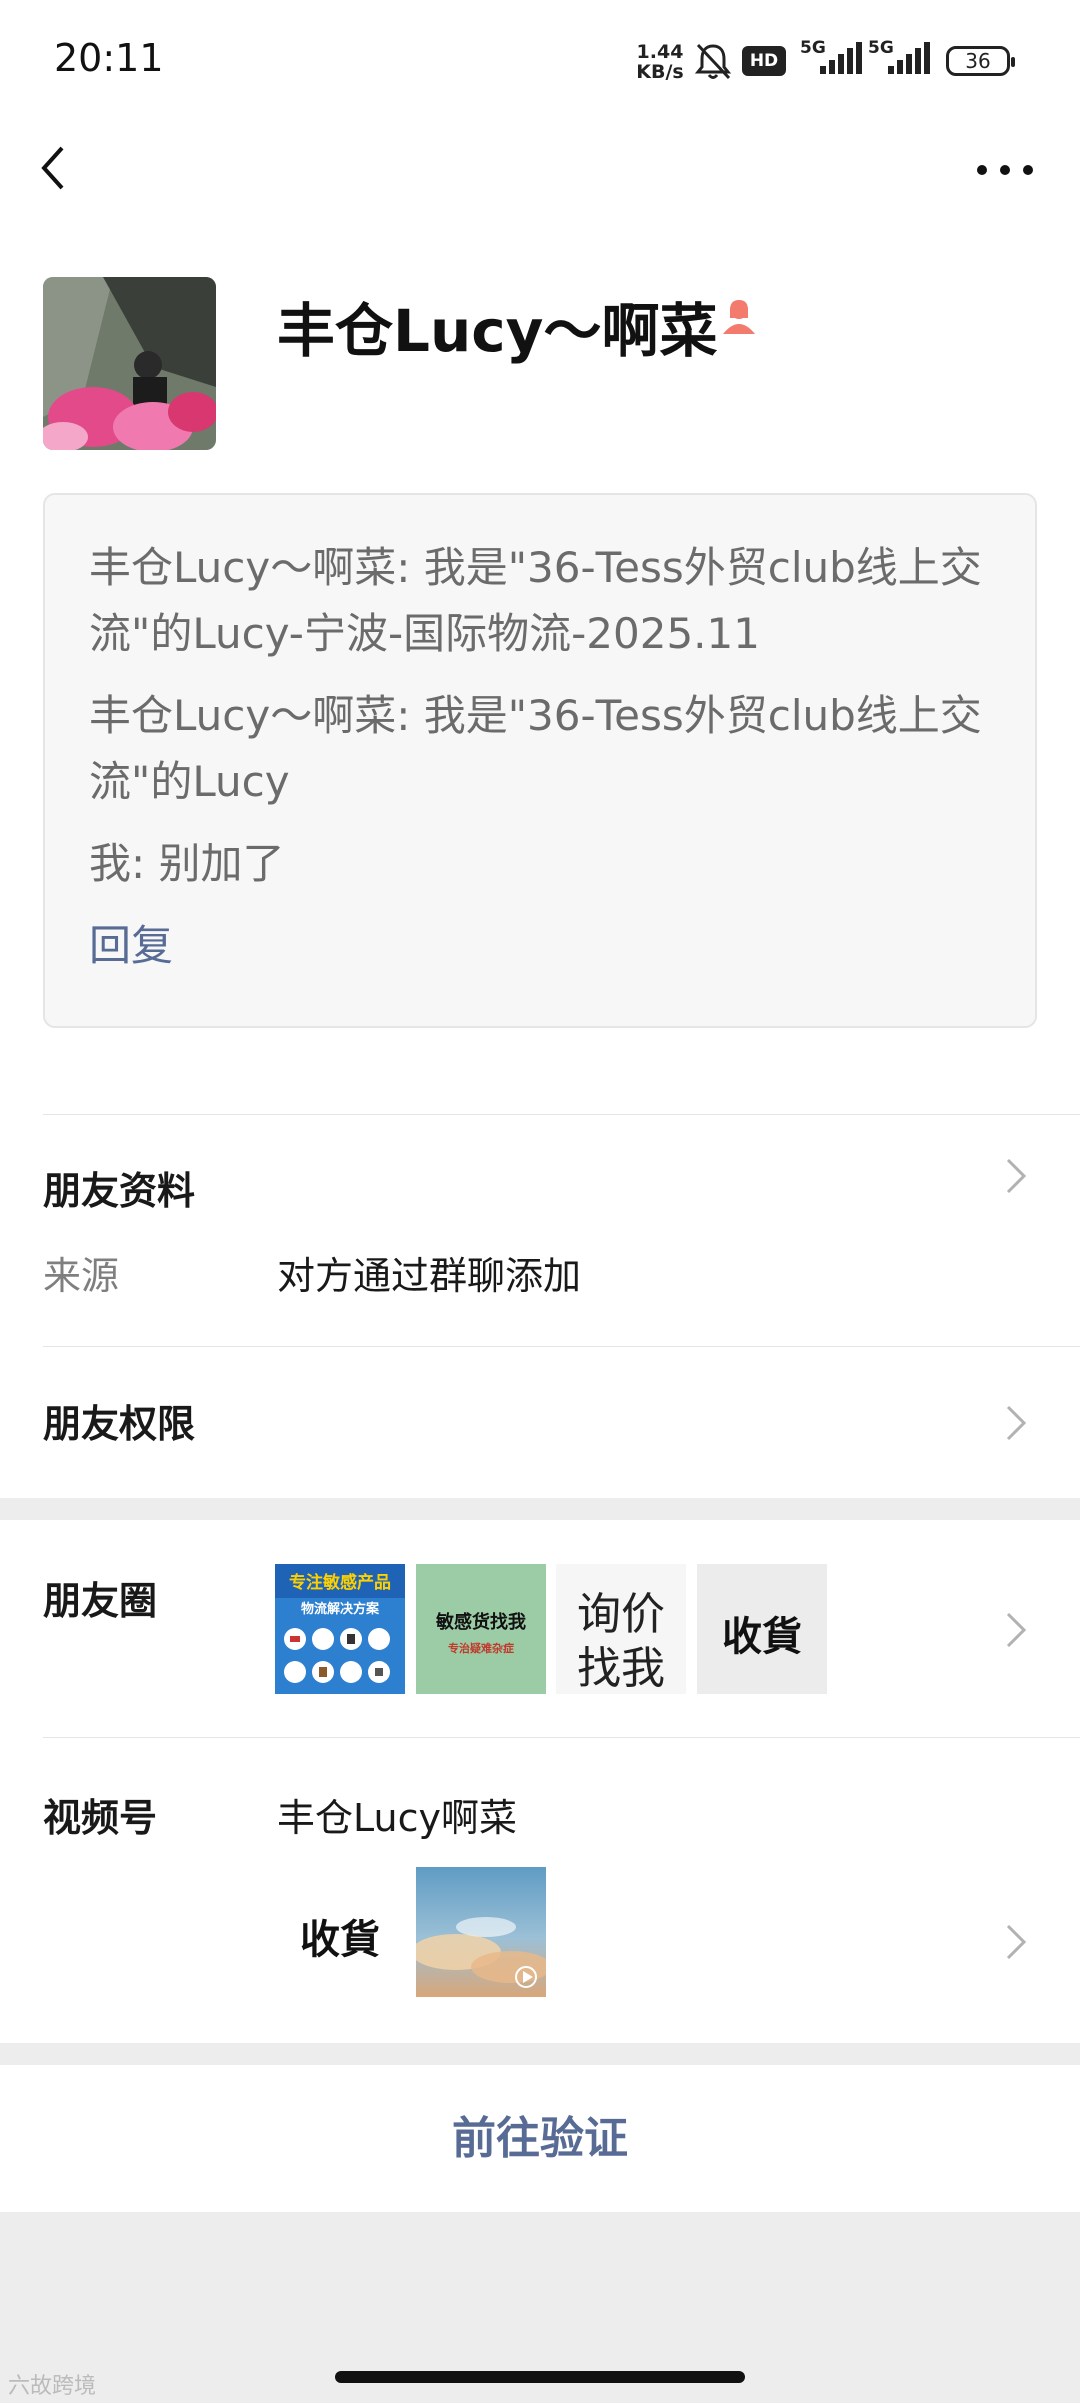 The image size is (1080, 2403). I want to click on avatar-photo, so click(129, 363).